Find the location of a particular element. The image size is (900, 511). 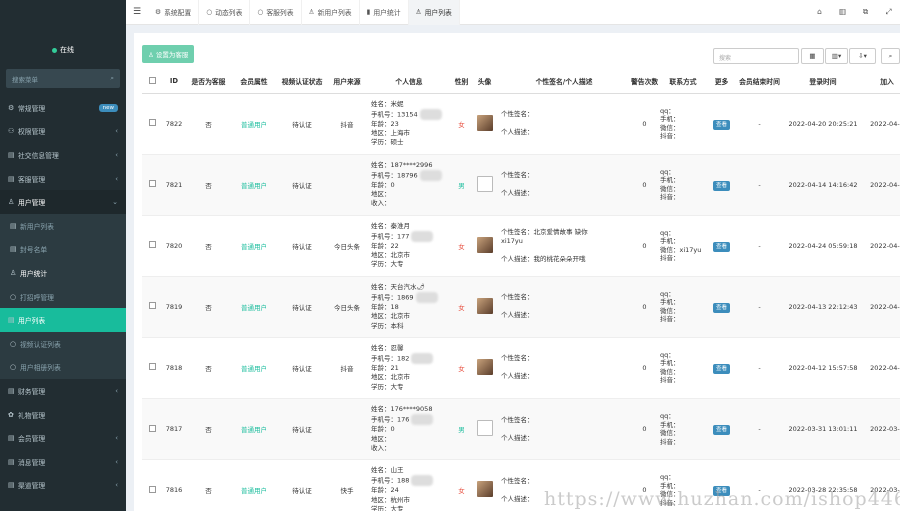

tab-0: ⚙ 系统配置 is located at coordinates (174, 12).